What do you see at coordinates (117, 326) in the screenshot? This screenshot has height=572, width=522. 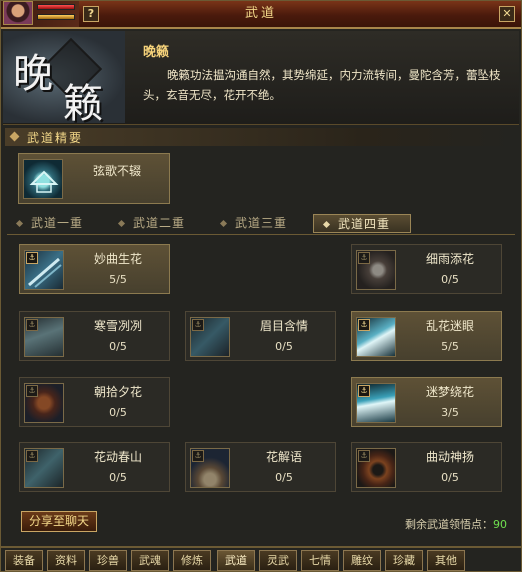 I see `skill-name: 寒雪冽冽` at bounding box center [117, 326].